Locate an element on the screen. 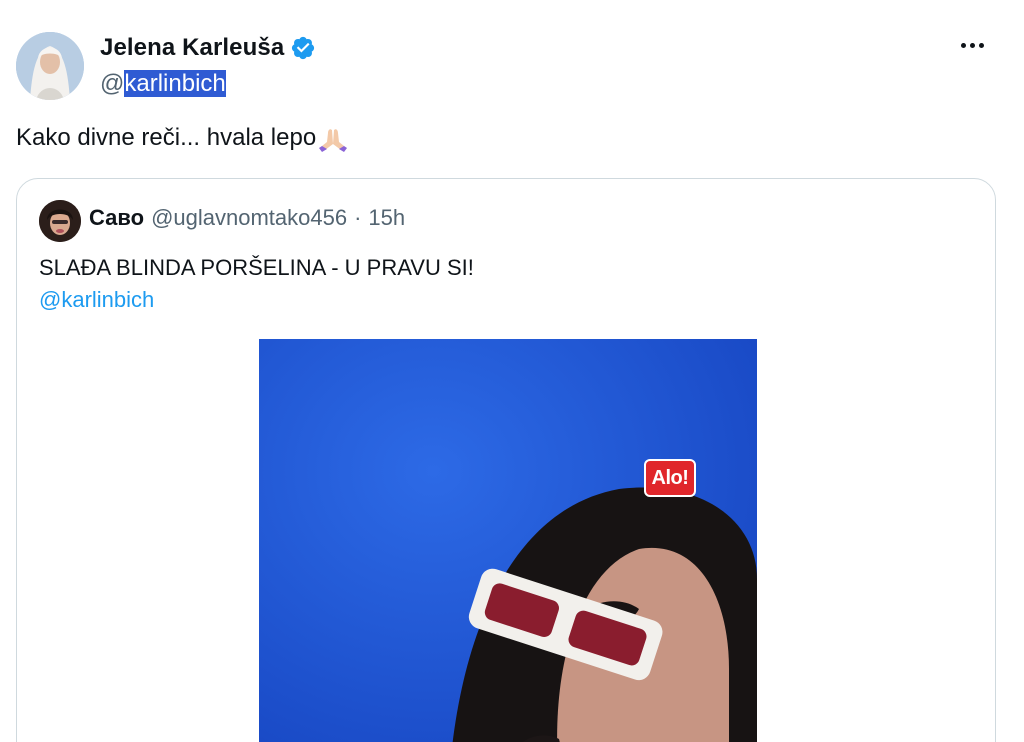  quoted-author-handle: @uglavnomtako456 is located at coordinates (249, 218).